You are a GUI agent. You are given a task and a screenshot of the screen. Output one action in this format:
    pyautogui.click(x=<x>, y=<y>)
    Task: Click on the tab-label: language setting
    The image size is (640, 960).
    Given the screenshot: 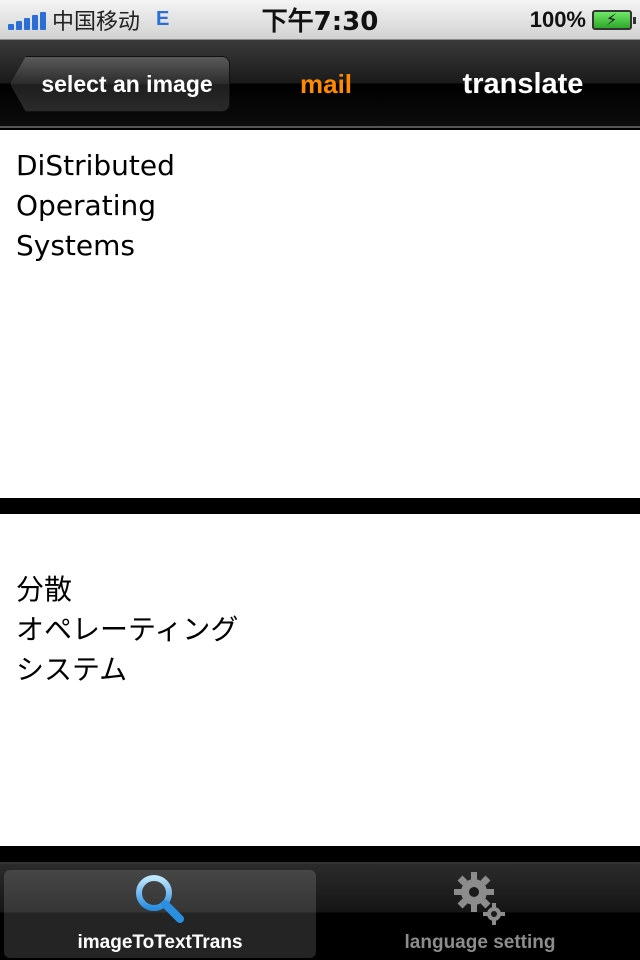 What is the action you would take?
    pyautogui.click(x=480, y=942)
    